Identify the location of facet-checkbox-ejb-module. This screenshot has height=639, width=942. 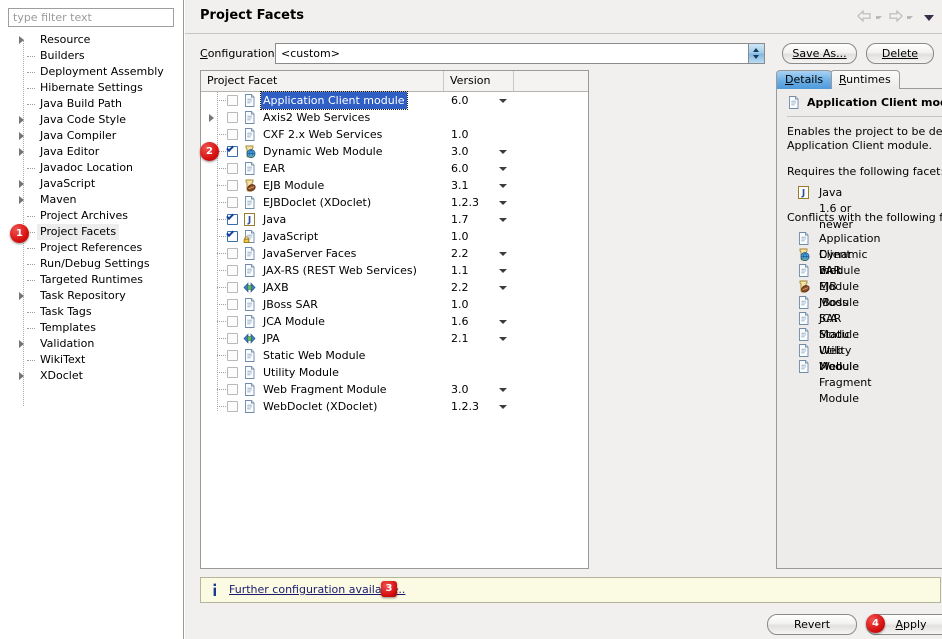
(232, 185).